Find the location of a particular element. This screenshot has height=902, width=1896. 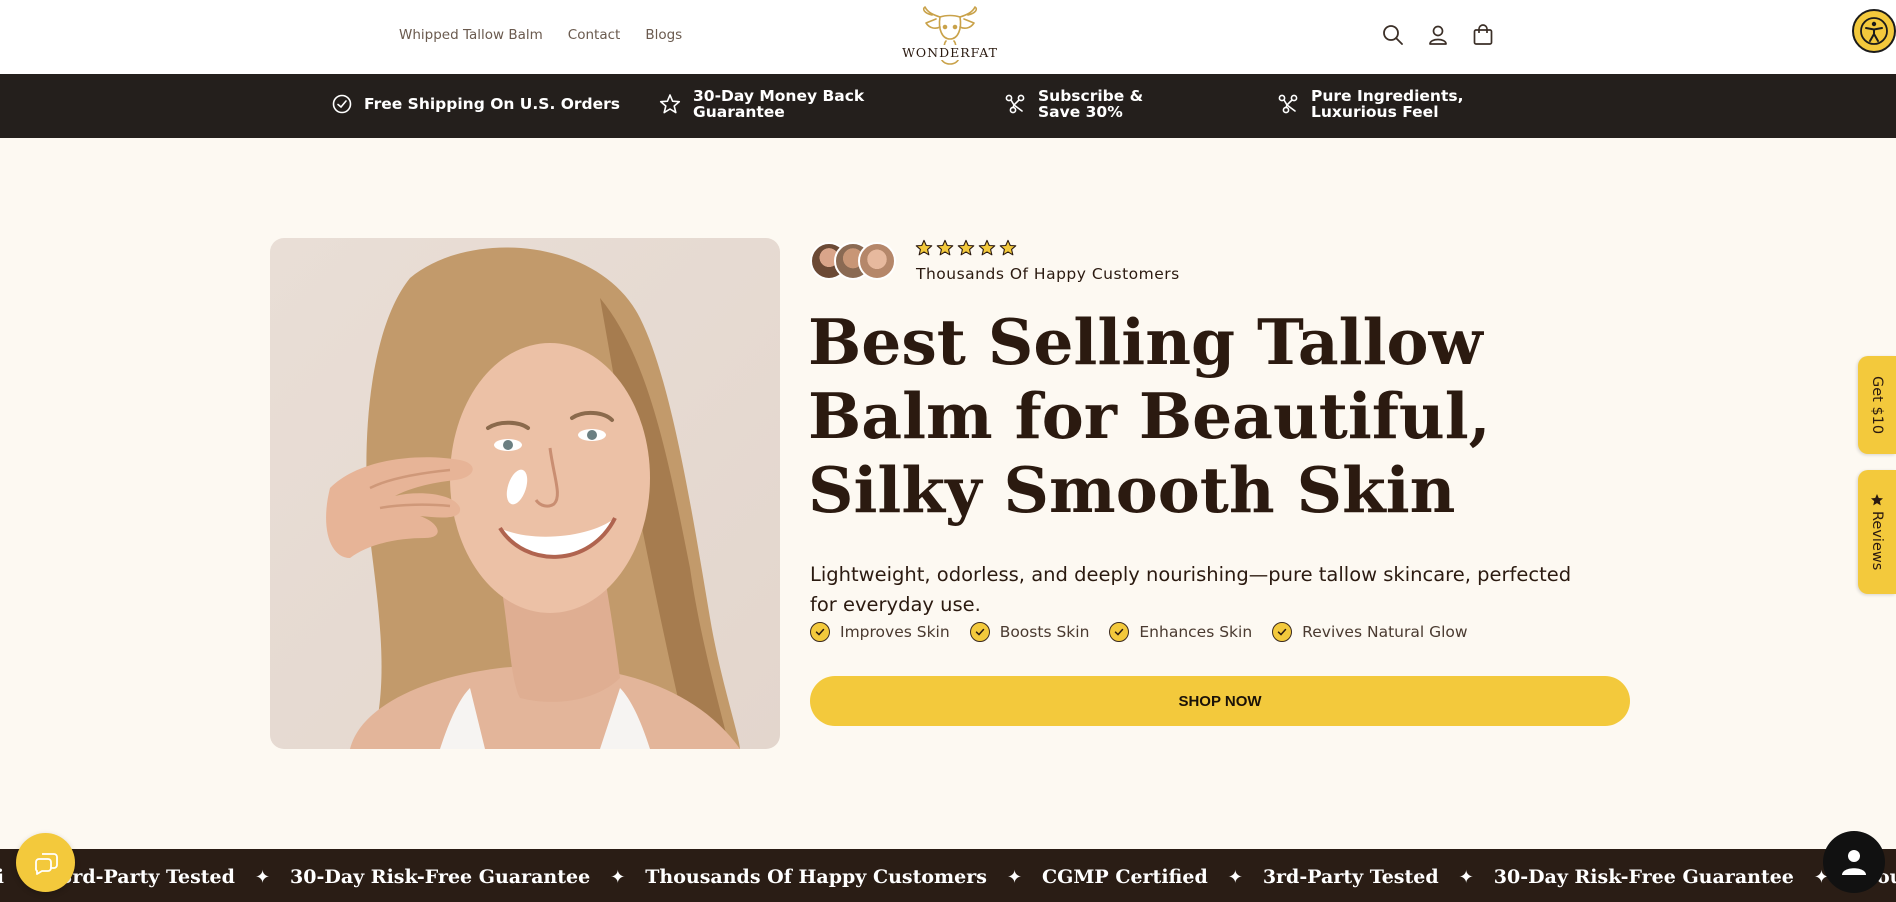

feature-label: Revives Natural Glow is located at coordinates (1385, 632).